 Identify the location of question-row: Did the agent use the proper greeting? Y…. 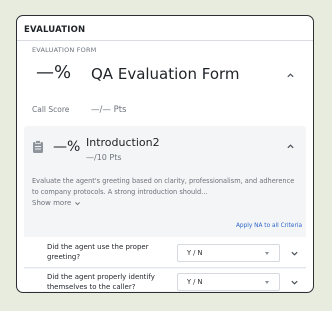
(165, 252).